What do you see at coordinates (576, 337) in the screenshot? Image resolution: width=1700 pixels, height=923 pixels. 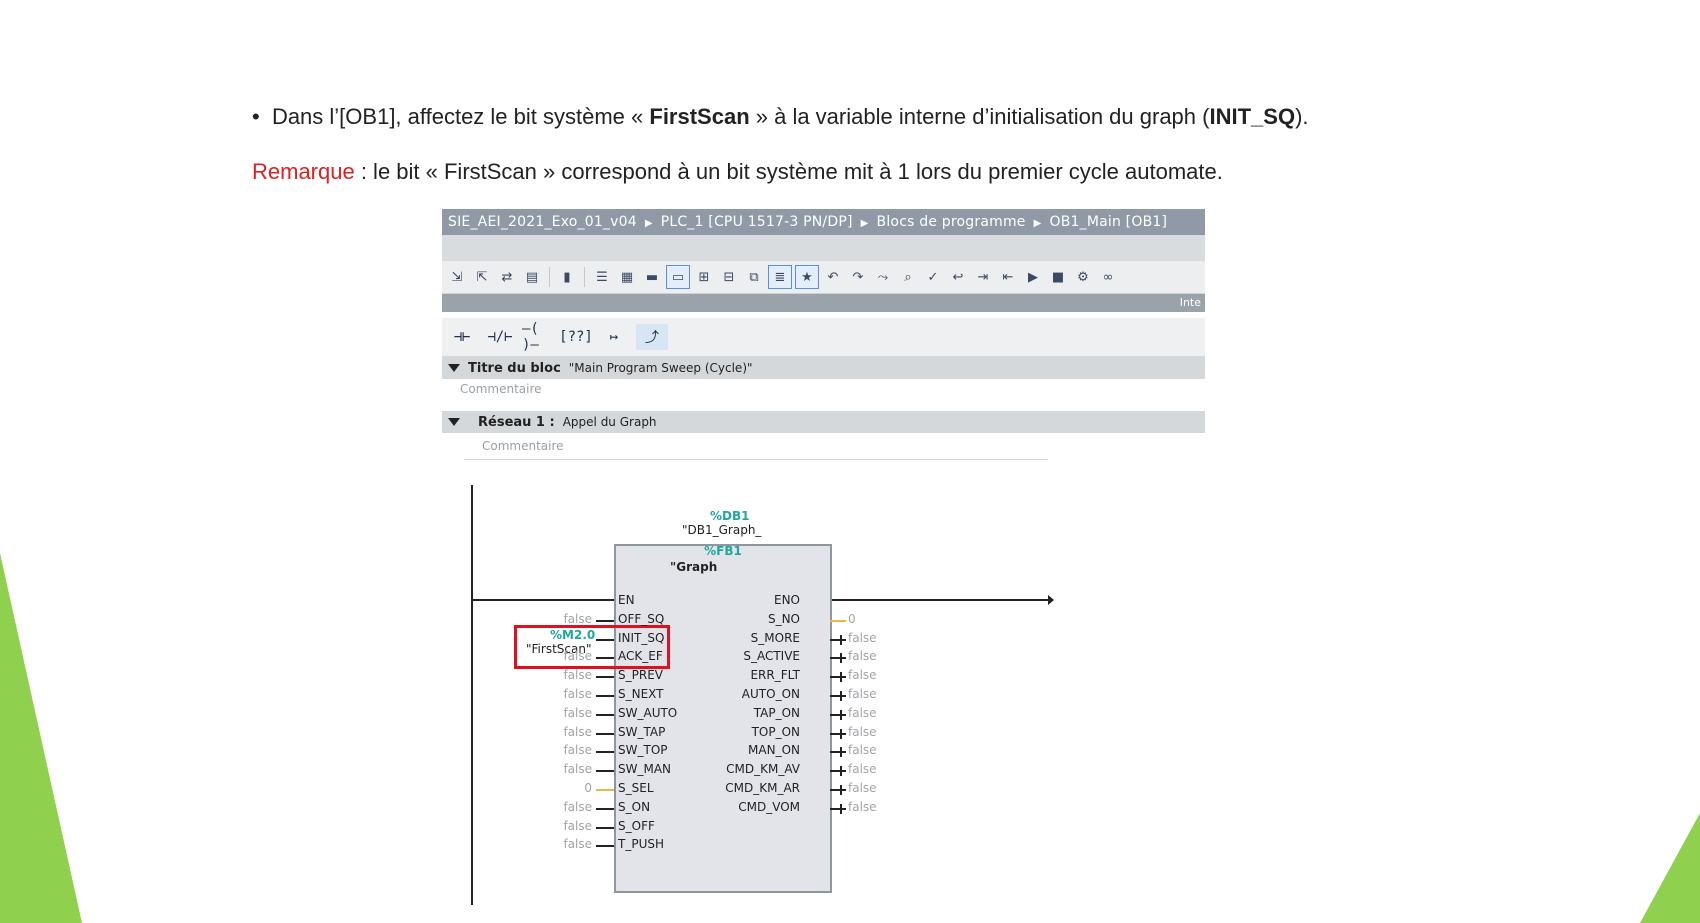 I see `empty-box-icon: [??]` at bounding box center [576, 337].